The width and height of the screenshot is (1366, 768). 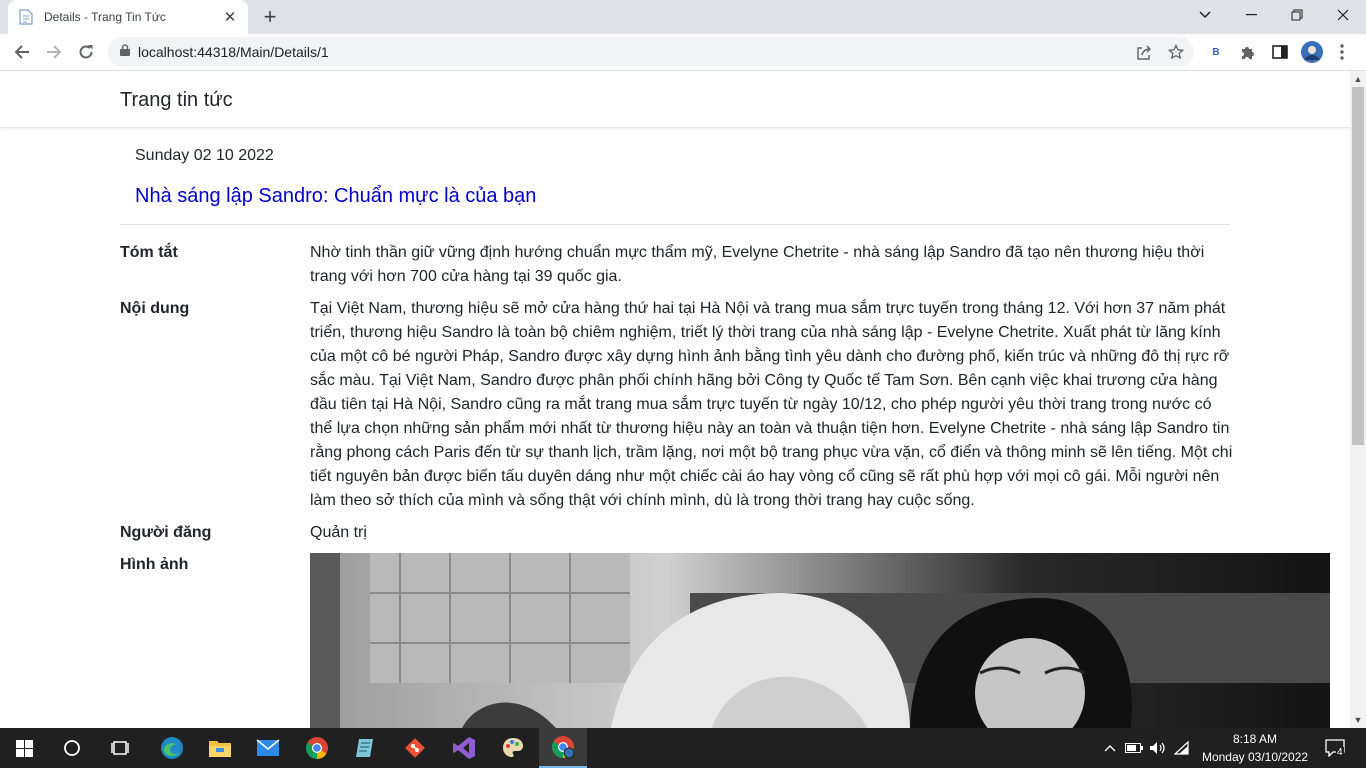 What do you see at coordinates (24, 748) in the screenshot?
I see `start-windows-icon` at bounding box center [24, 748].